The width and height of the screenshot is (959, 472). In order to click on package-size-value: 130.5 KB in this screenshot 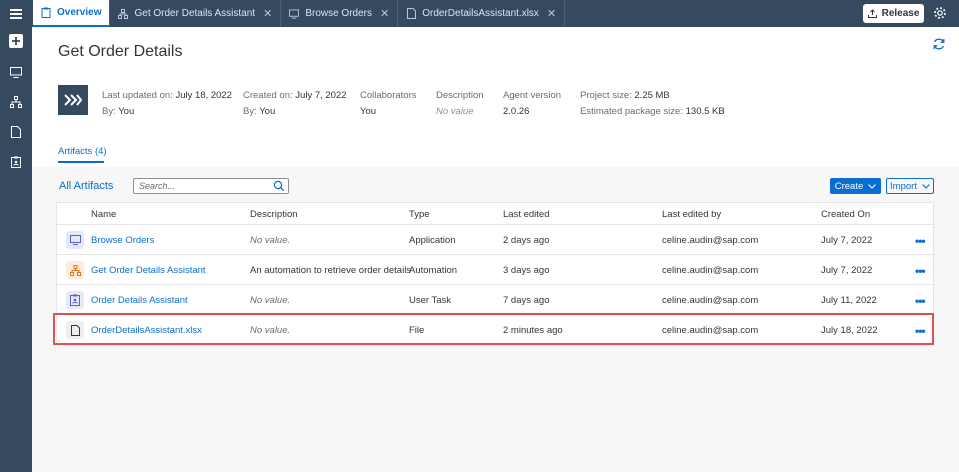, I will do `click(705, 111)`.